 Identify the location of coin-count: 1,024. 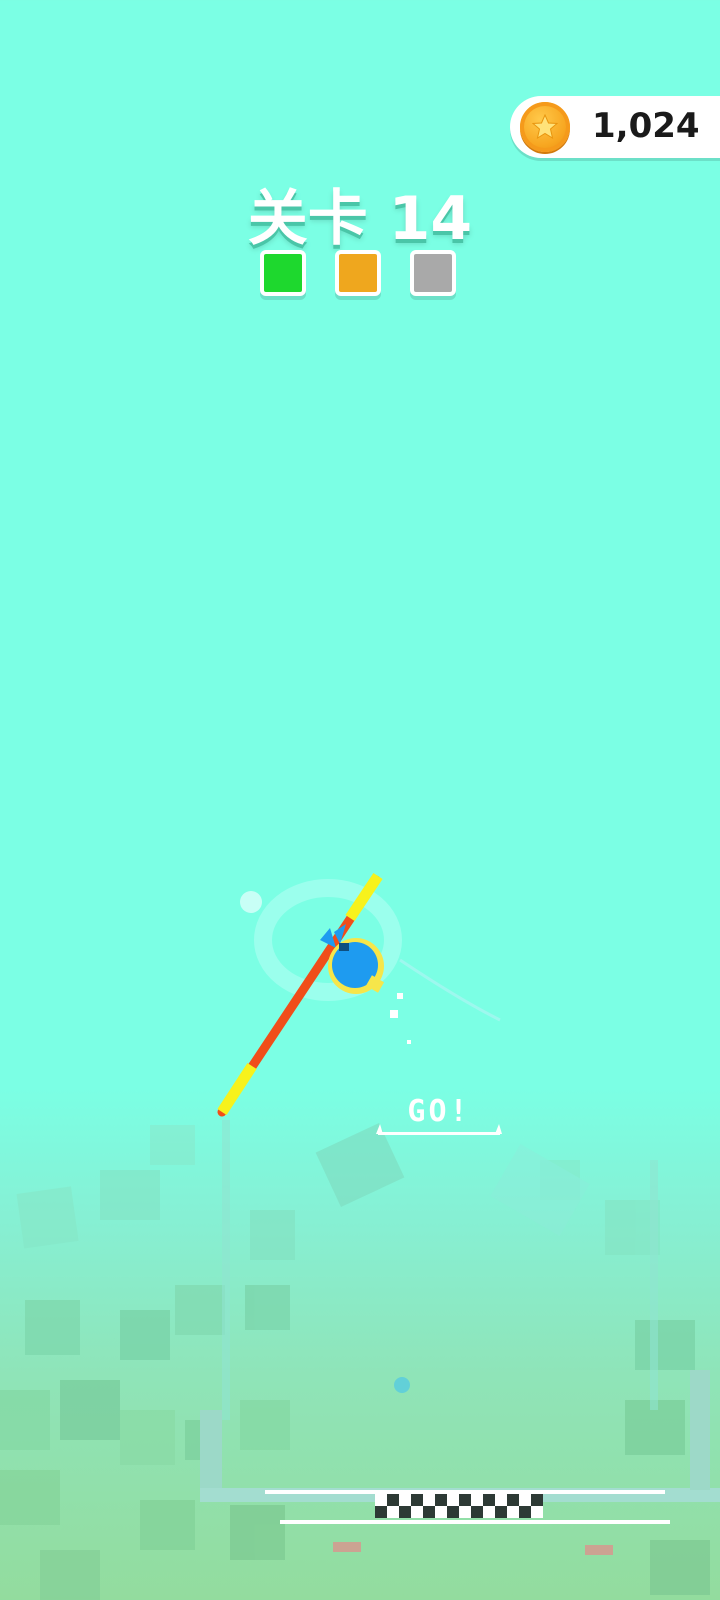
(646, 126).